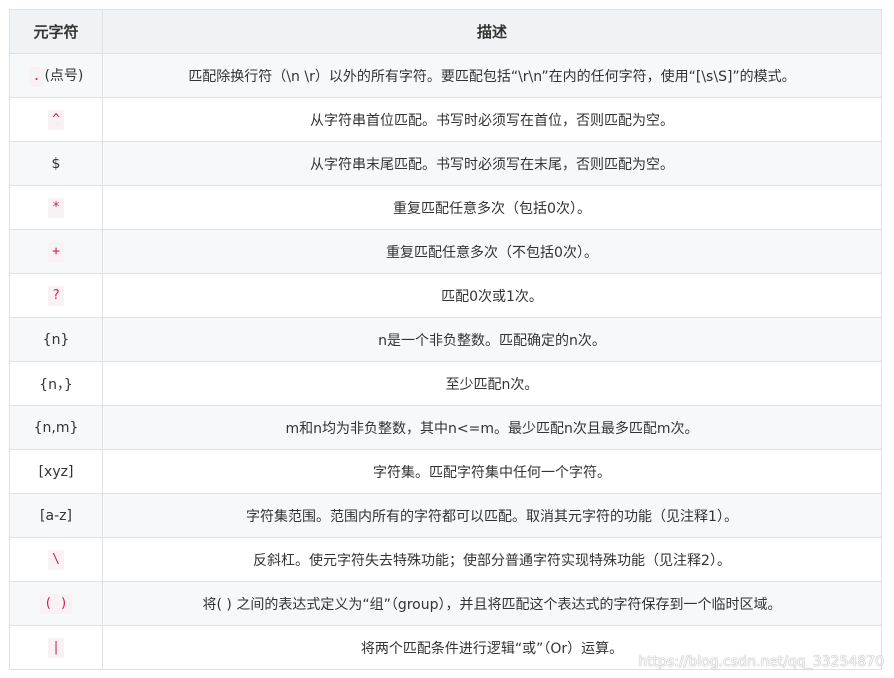 The image size is (894, 678). I want to click on metacharacter-symbol: {n，}, so click(56, 384).